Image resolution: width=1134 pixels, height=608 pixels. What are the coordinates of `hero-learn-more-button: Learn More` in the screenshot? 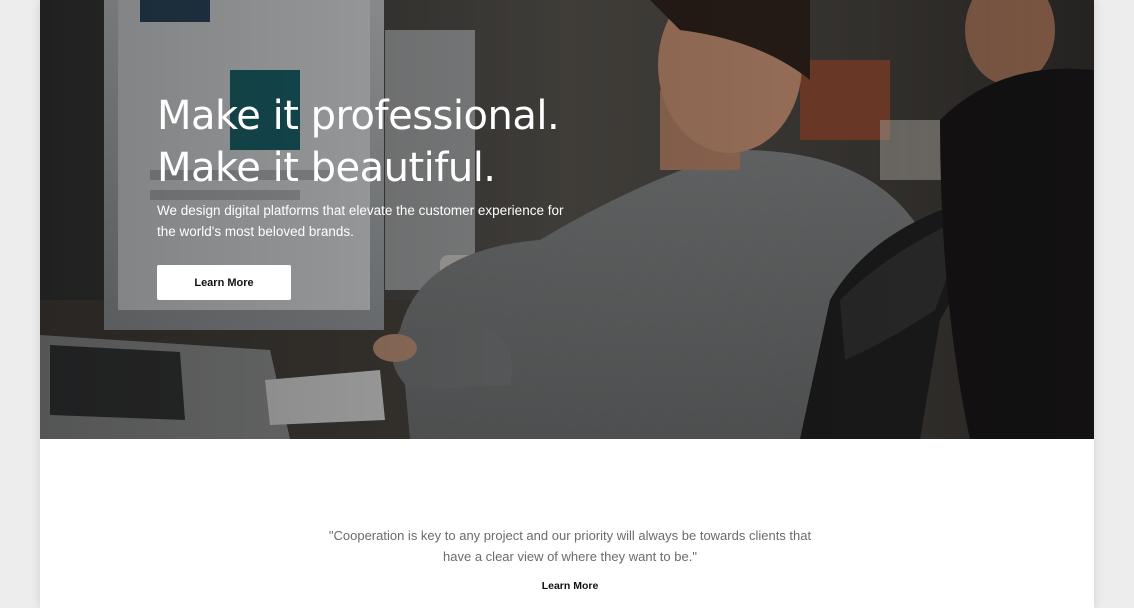 It's located at (224, 282).